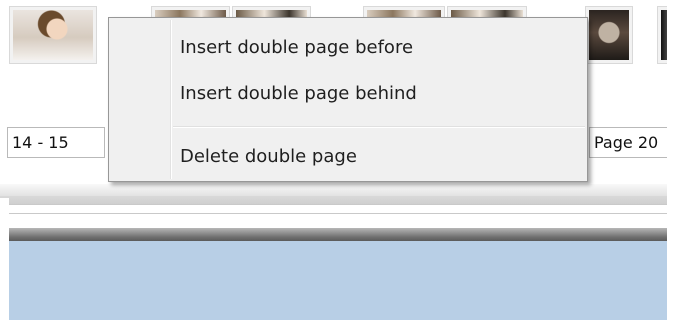 The width and height of the screenshot is (677, 320). Describe the element at coordinates (56, 142) in the screenshot. I see `page-range-field: 14 - 15` at that location.